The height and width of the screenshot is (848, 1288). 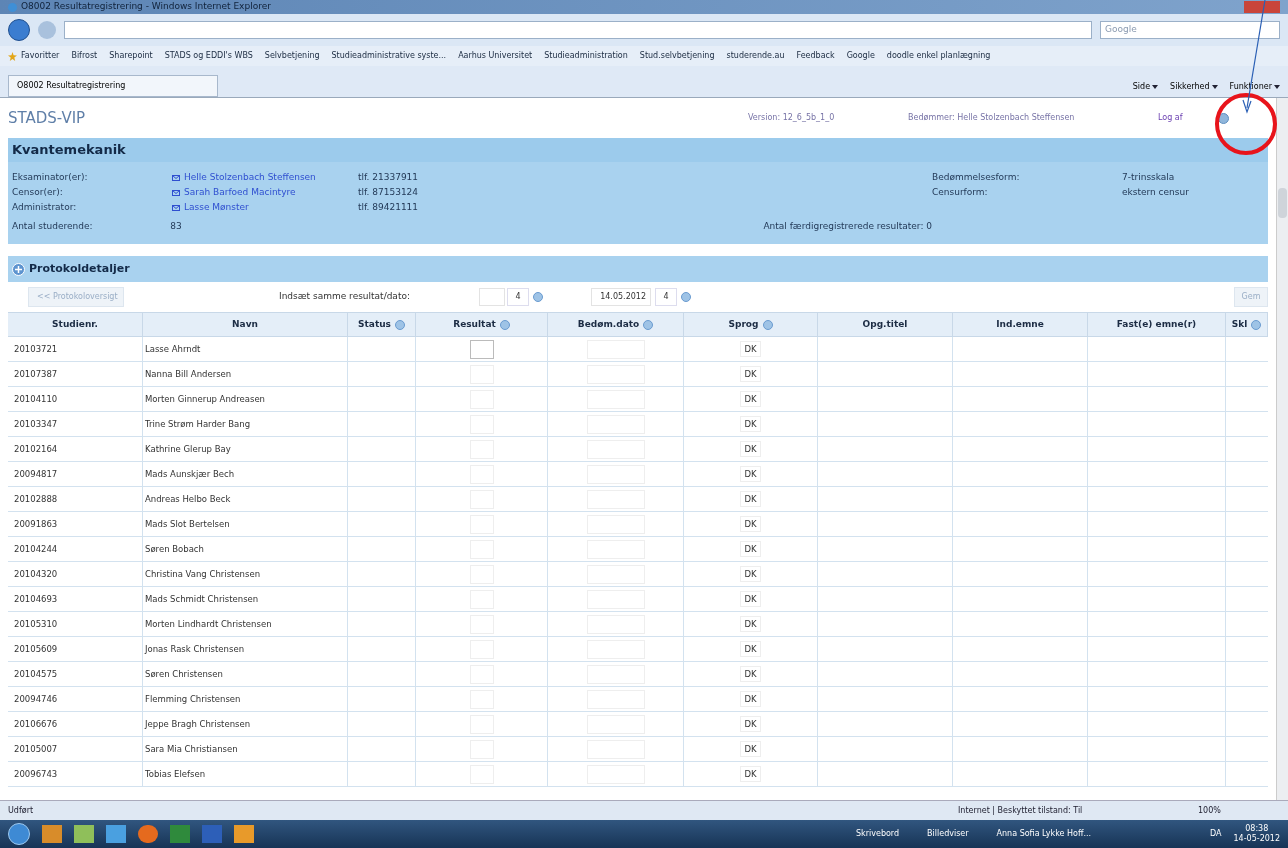 What do you see at coordinates (265, 208) in the screenshot?
I see `person-link: Lasse Mønster` at bounding box center [265, 208].